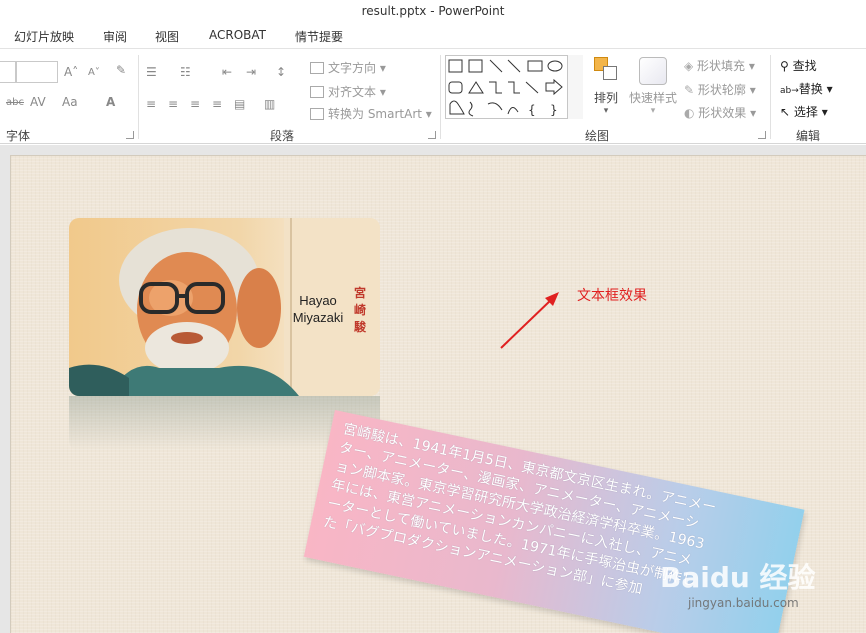  What do you see at coordinates (359, 310) in the screenshot?
I see `name-japanese: 宮崎駿` at bounding box center [359, 310].